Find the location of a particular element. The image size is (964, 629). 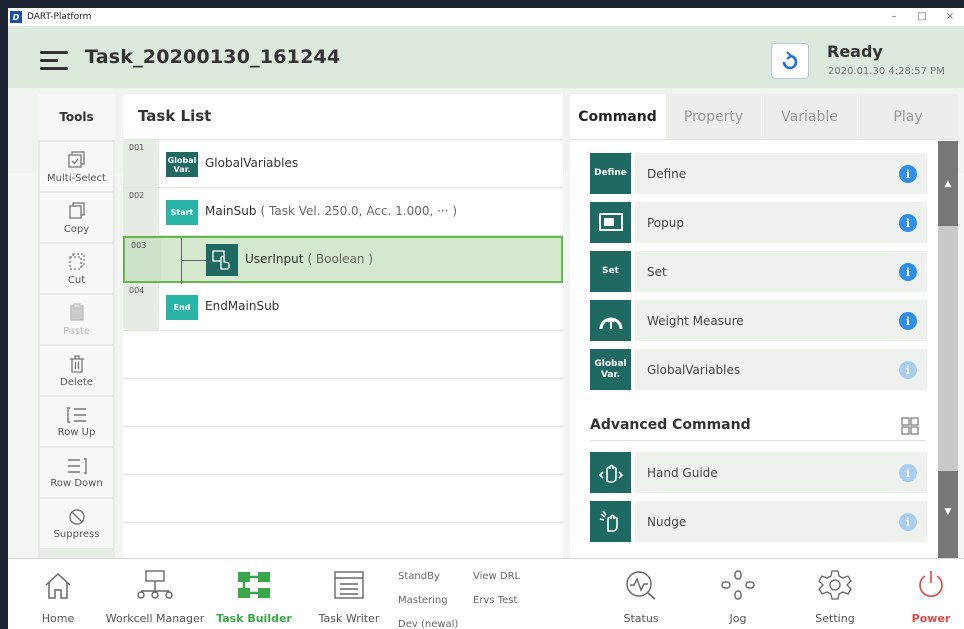

mastering-link: Mastering is located at coordinates (423, 600).